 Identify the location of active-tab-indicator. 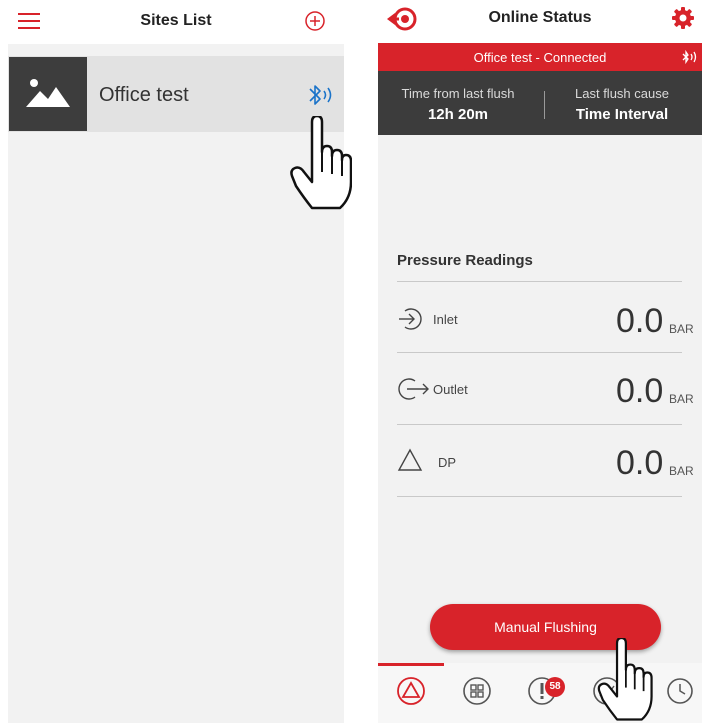
(411, 664).